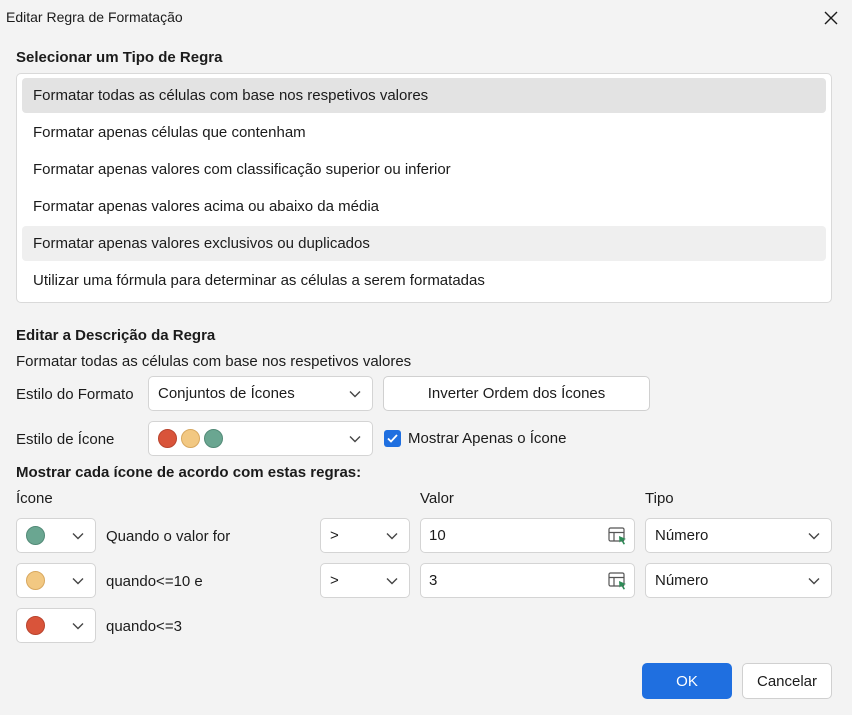 The width and height of the screenshot is (852, 715). Describe the element at coordinates (682, 535) in the screenshot. I see `rule-row-1-type: Número` at that location.